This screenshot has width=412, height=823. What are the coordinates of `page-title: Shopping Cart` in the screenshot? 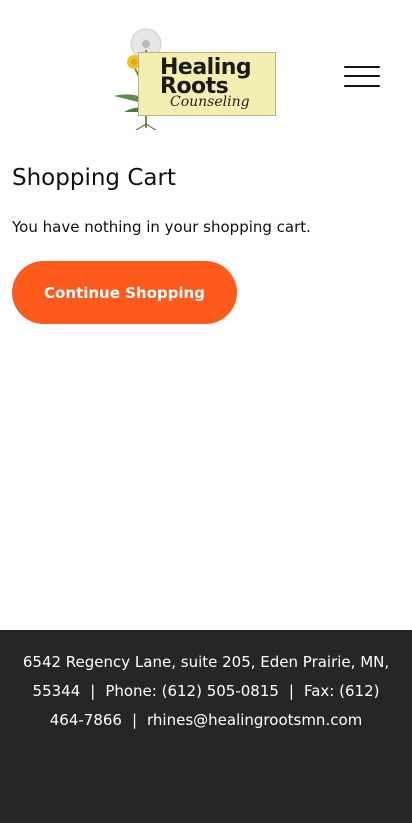 It's located at (94, 178).